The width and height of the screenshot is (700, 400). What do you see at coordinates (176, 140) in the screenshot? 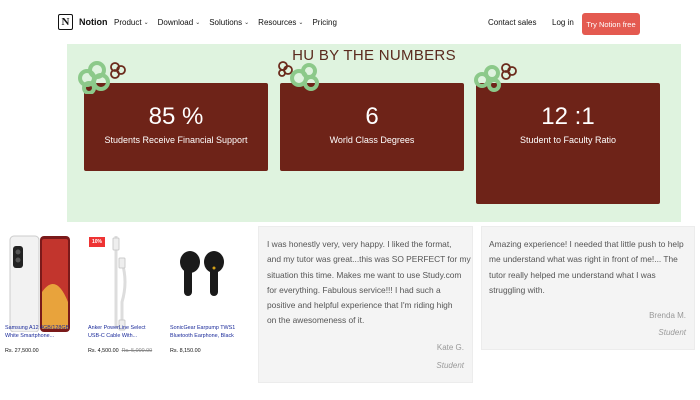
I see `stat-label: Students Receive Financial Support` at bounding box center [176, 140].